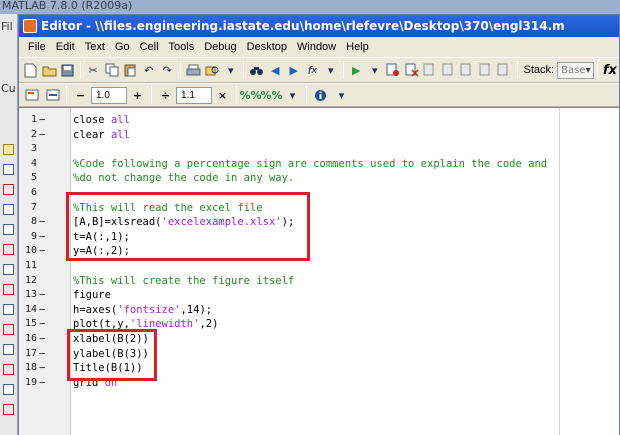  Describe the element at coordinates (95, 47) in the screenshot. I see `menu-text: Text` at that location.